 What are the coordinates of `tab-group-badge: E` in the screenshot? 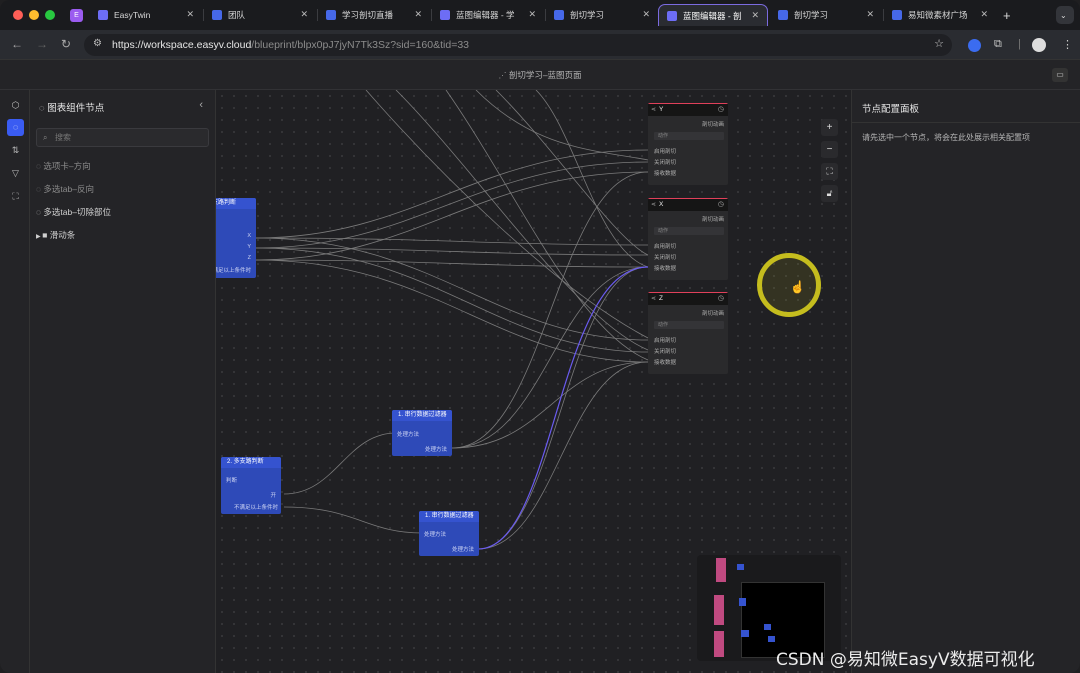 It's located at (77, 15).